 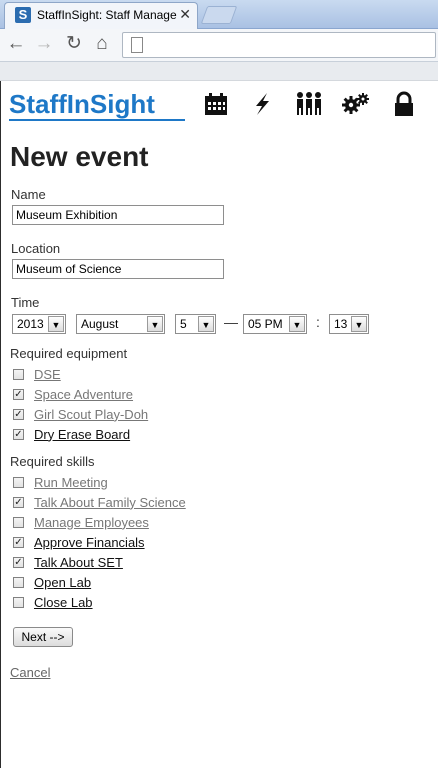 What do you see at coordinates (82, 434) in the screenshot?
I see `equipment-link: Dry Erase Board` at bounding box center [82, 434].